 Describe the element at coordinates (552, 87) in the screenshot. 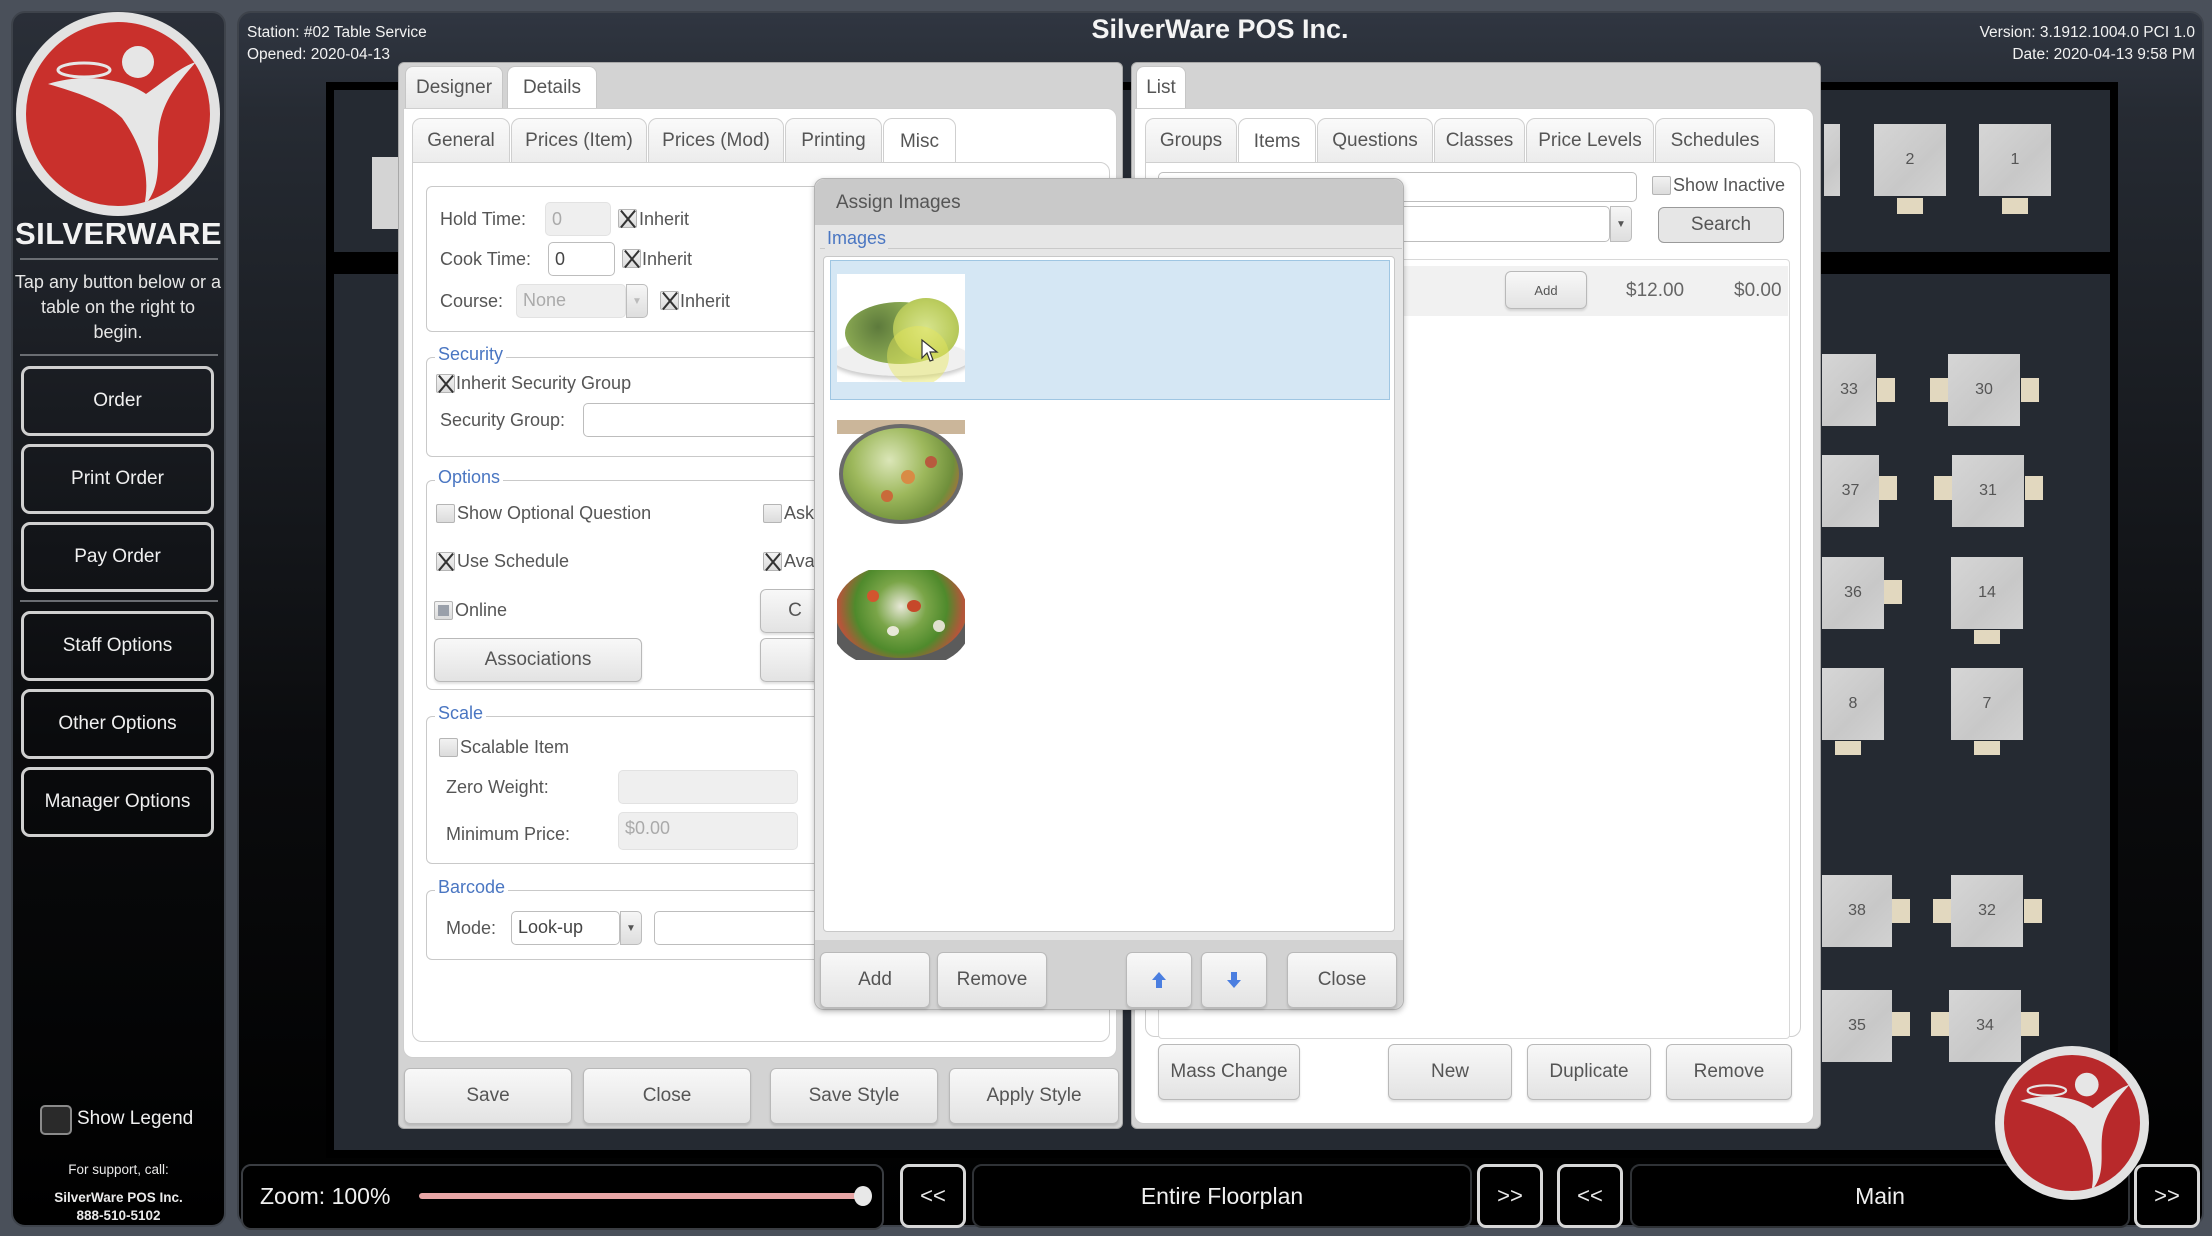

I see `tab-details: Details` at that location.